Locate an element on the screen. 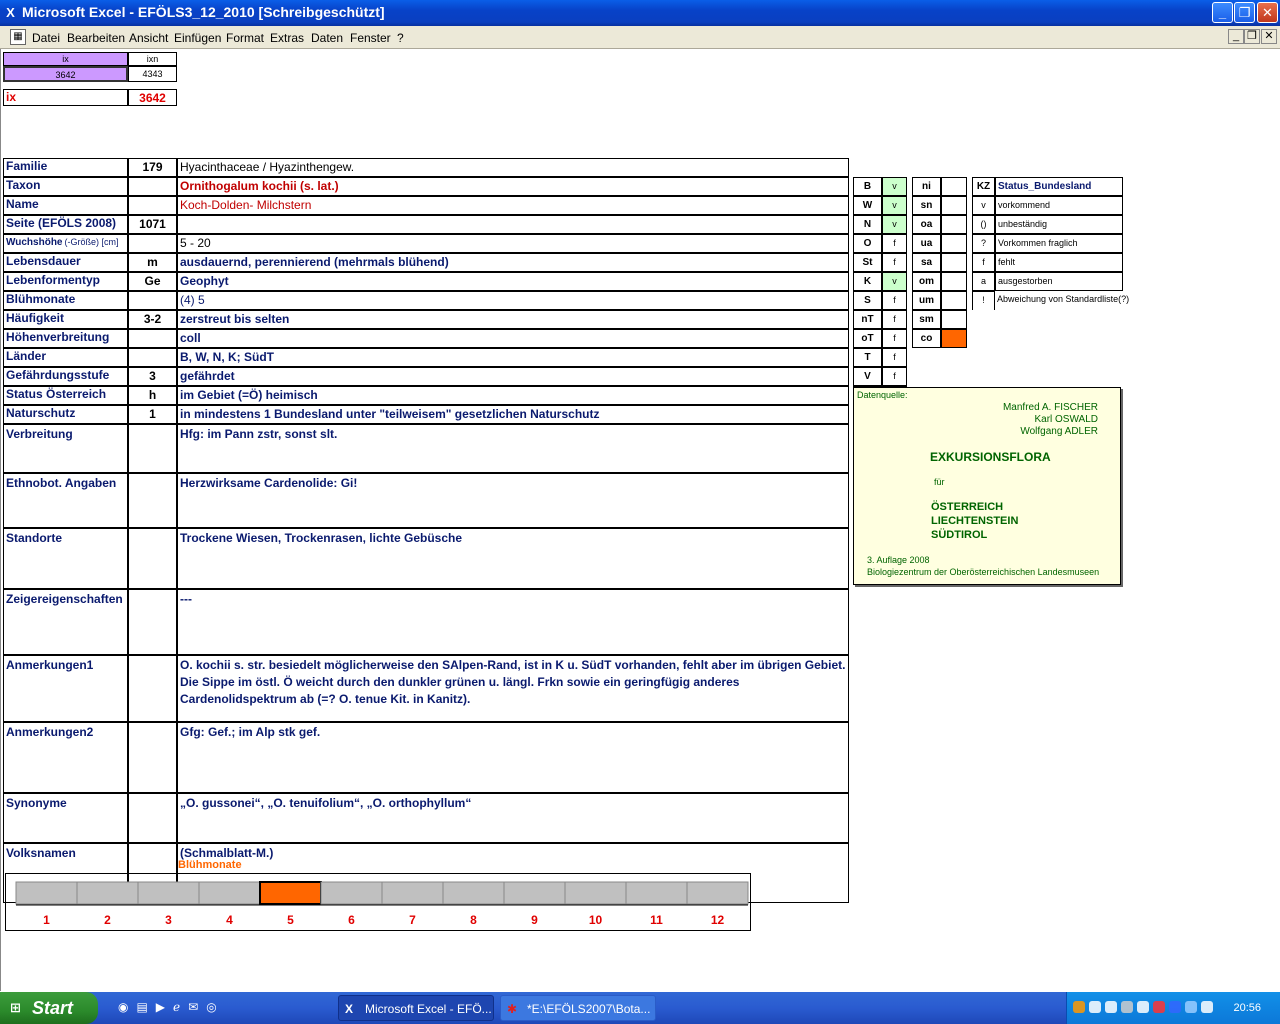 The height and width of the screenshot is (1024, 1280). clock: 20:56 is located at coordinates (1234, 1008).